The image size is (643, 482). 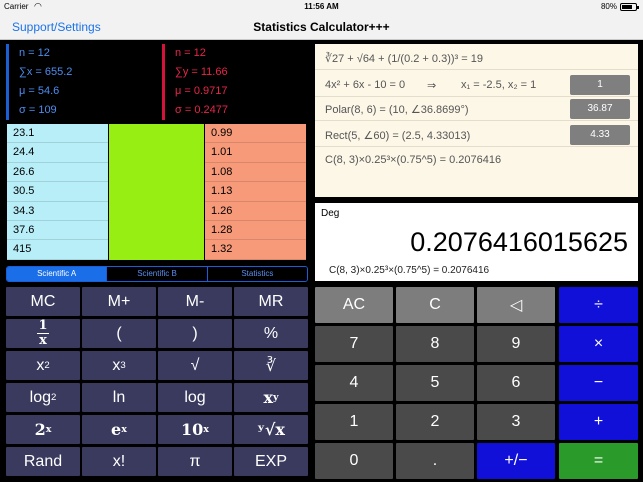 What do you see at coordinates (39, 91) in the screenshot?
I see `stat-mean-x: μ = 54.6` at bounding box center [39, 91].